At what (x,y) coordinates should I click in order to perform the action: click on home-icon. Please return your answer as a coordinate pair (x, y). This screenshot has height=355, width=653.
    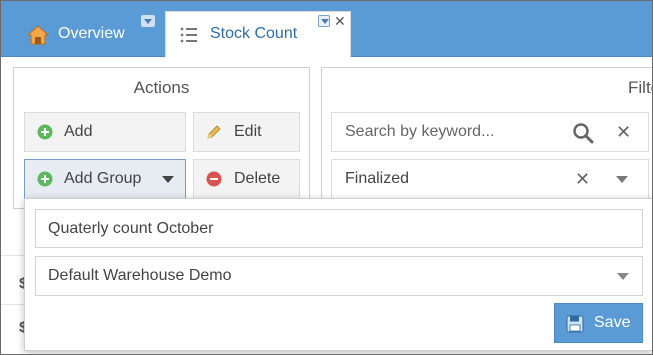
    Looking at the image, I should click on (38, 35).